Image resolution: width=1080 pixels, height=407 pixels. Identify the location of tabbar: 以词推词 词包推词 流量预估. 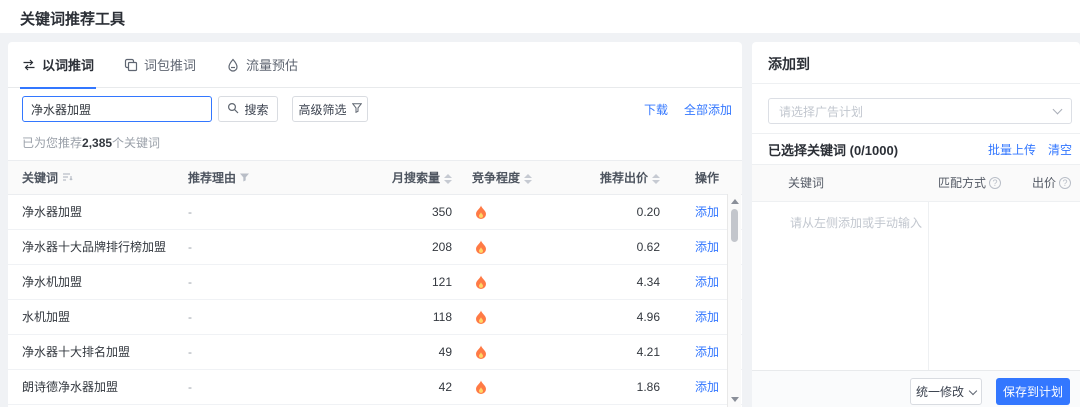
(375, 65).